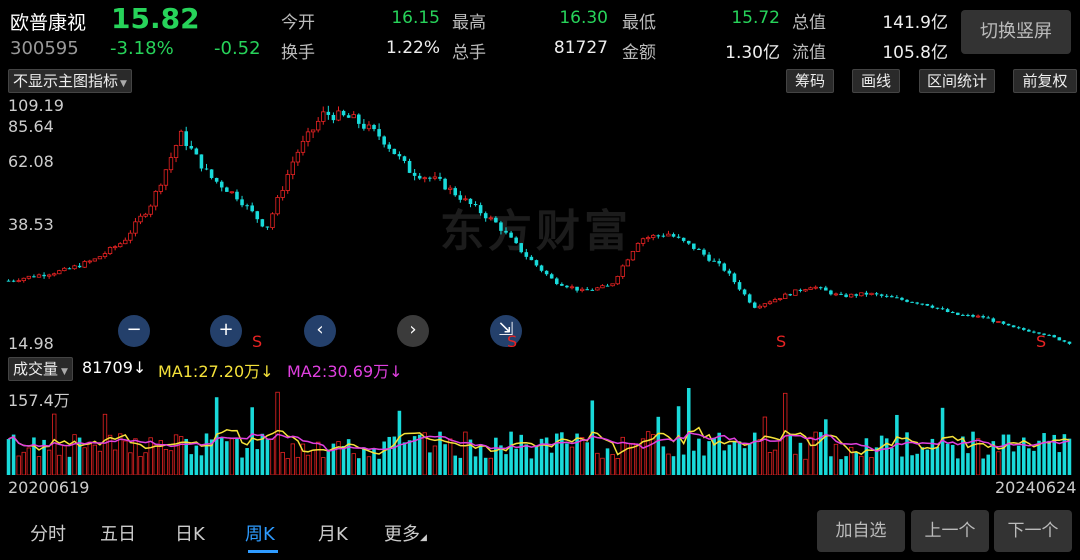  I want to click on volume-indicator-select: 成交量 ▼, so click(40, 369).